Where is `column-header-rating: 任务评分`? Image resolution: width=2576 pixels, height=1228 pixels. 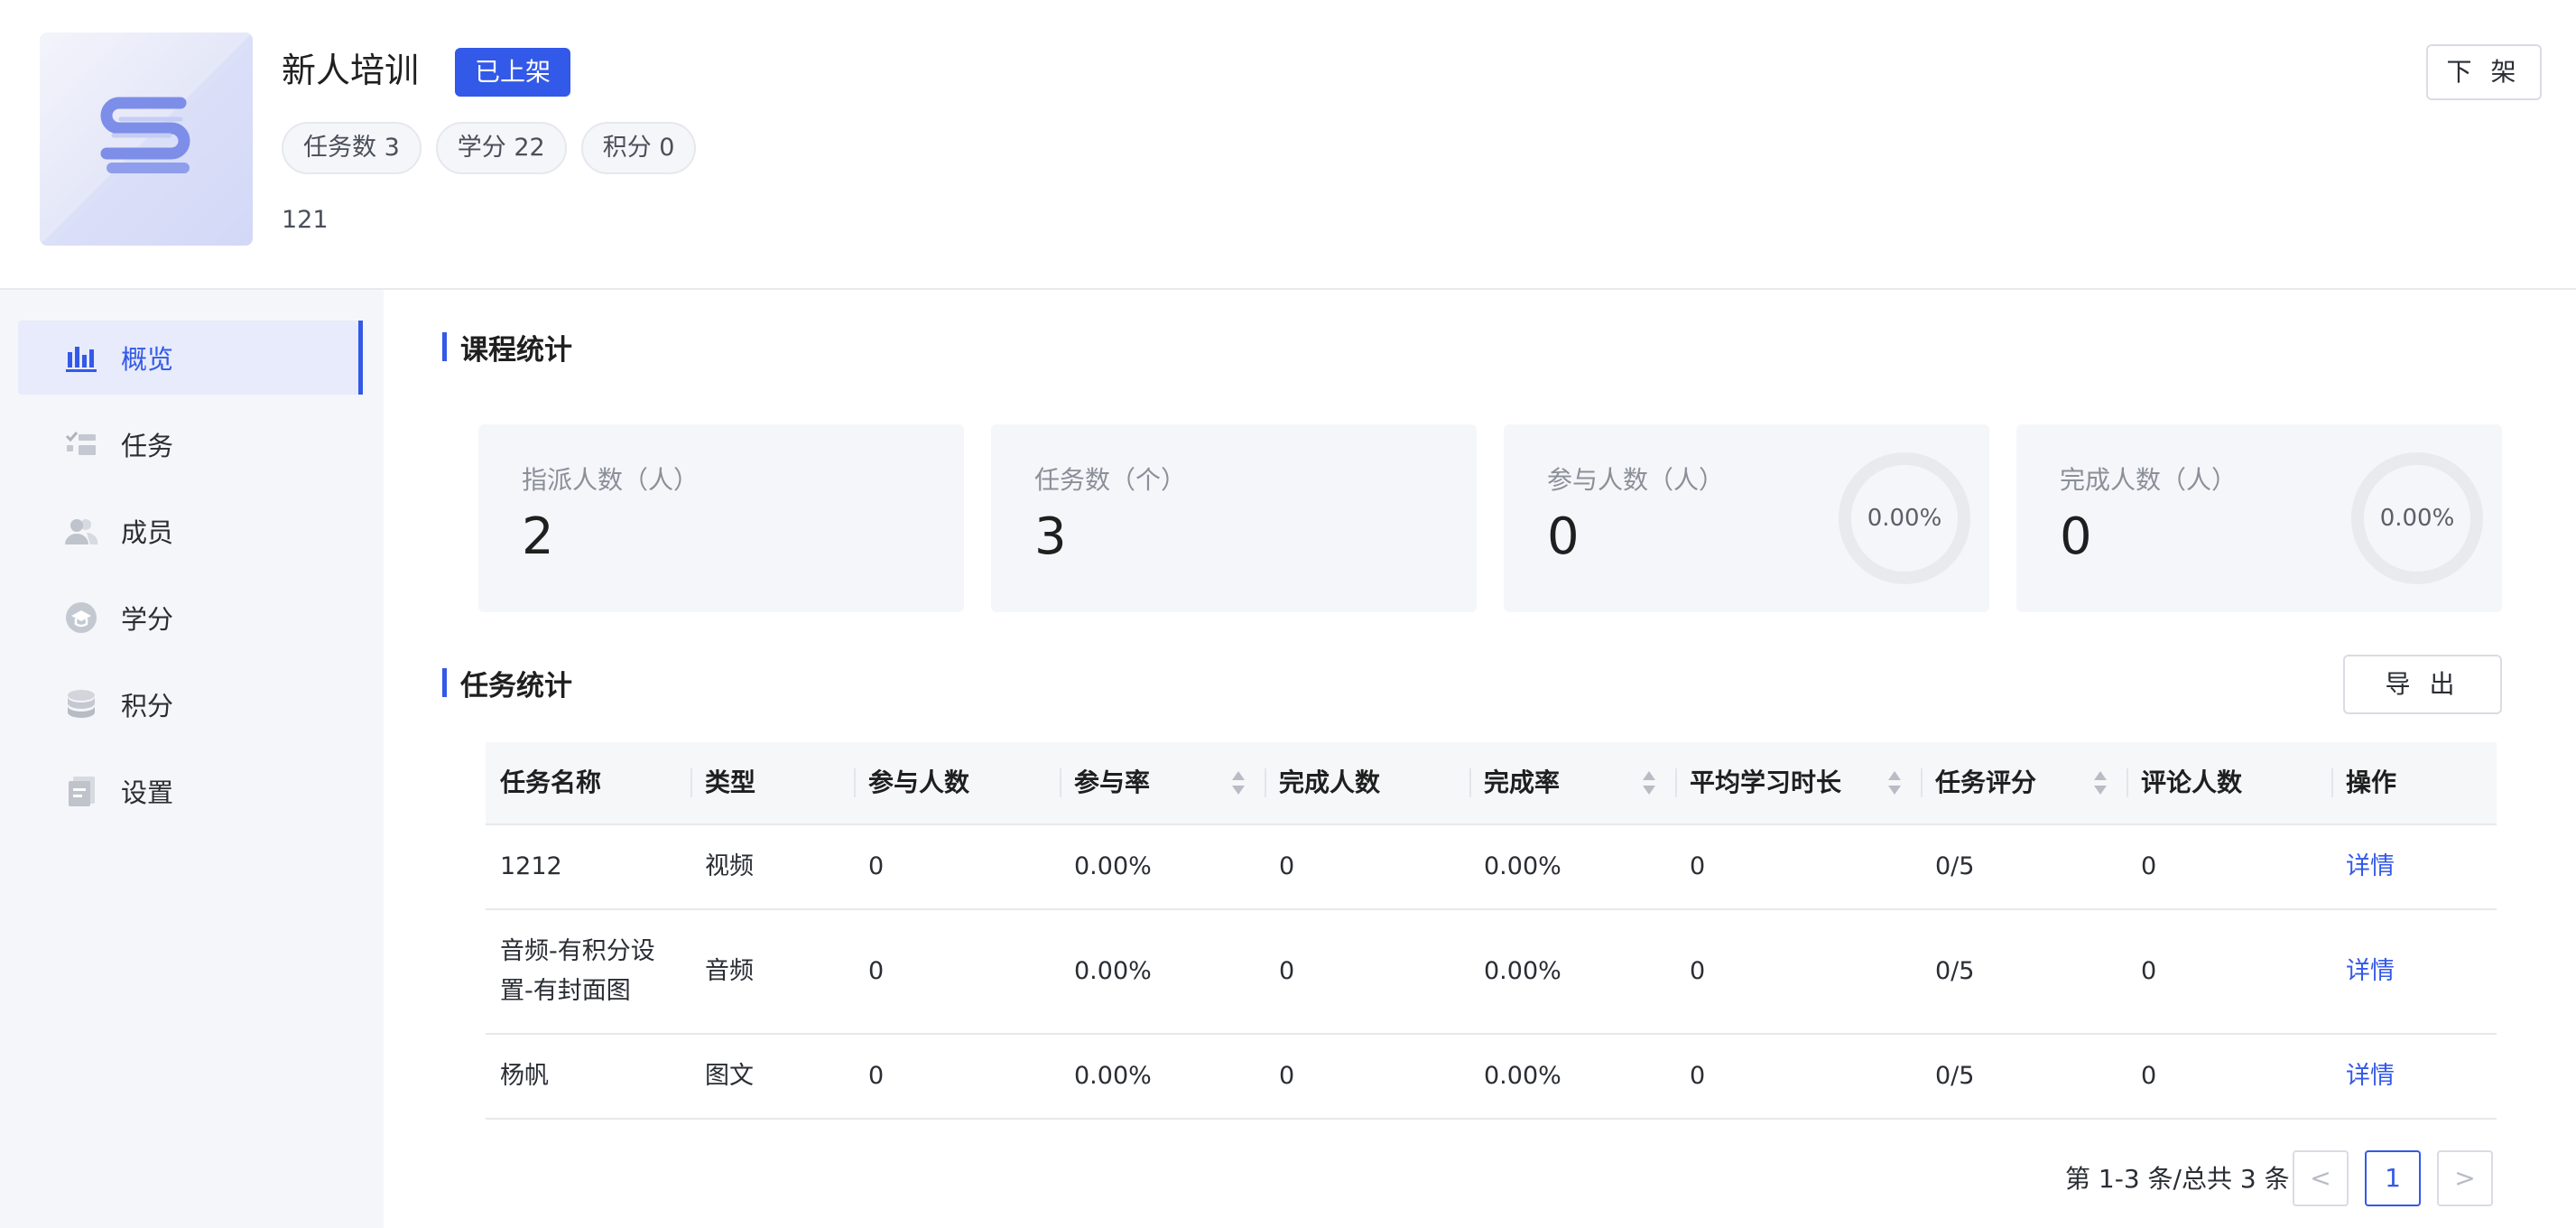 column-header-rating: 任务评分 is located at coordinates (2024, 783).